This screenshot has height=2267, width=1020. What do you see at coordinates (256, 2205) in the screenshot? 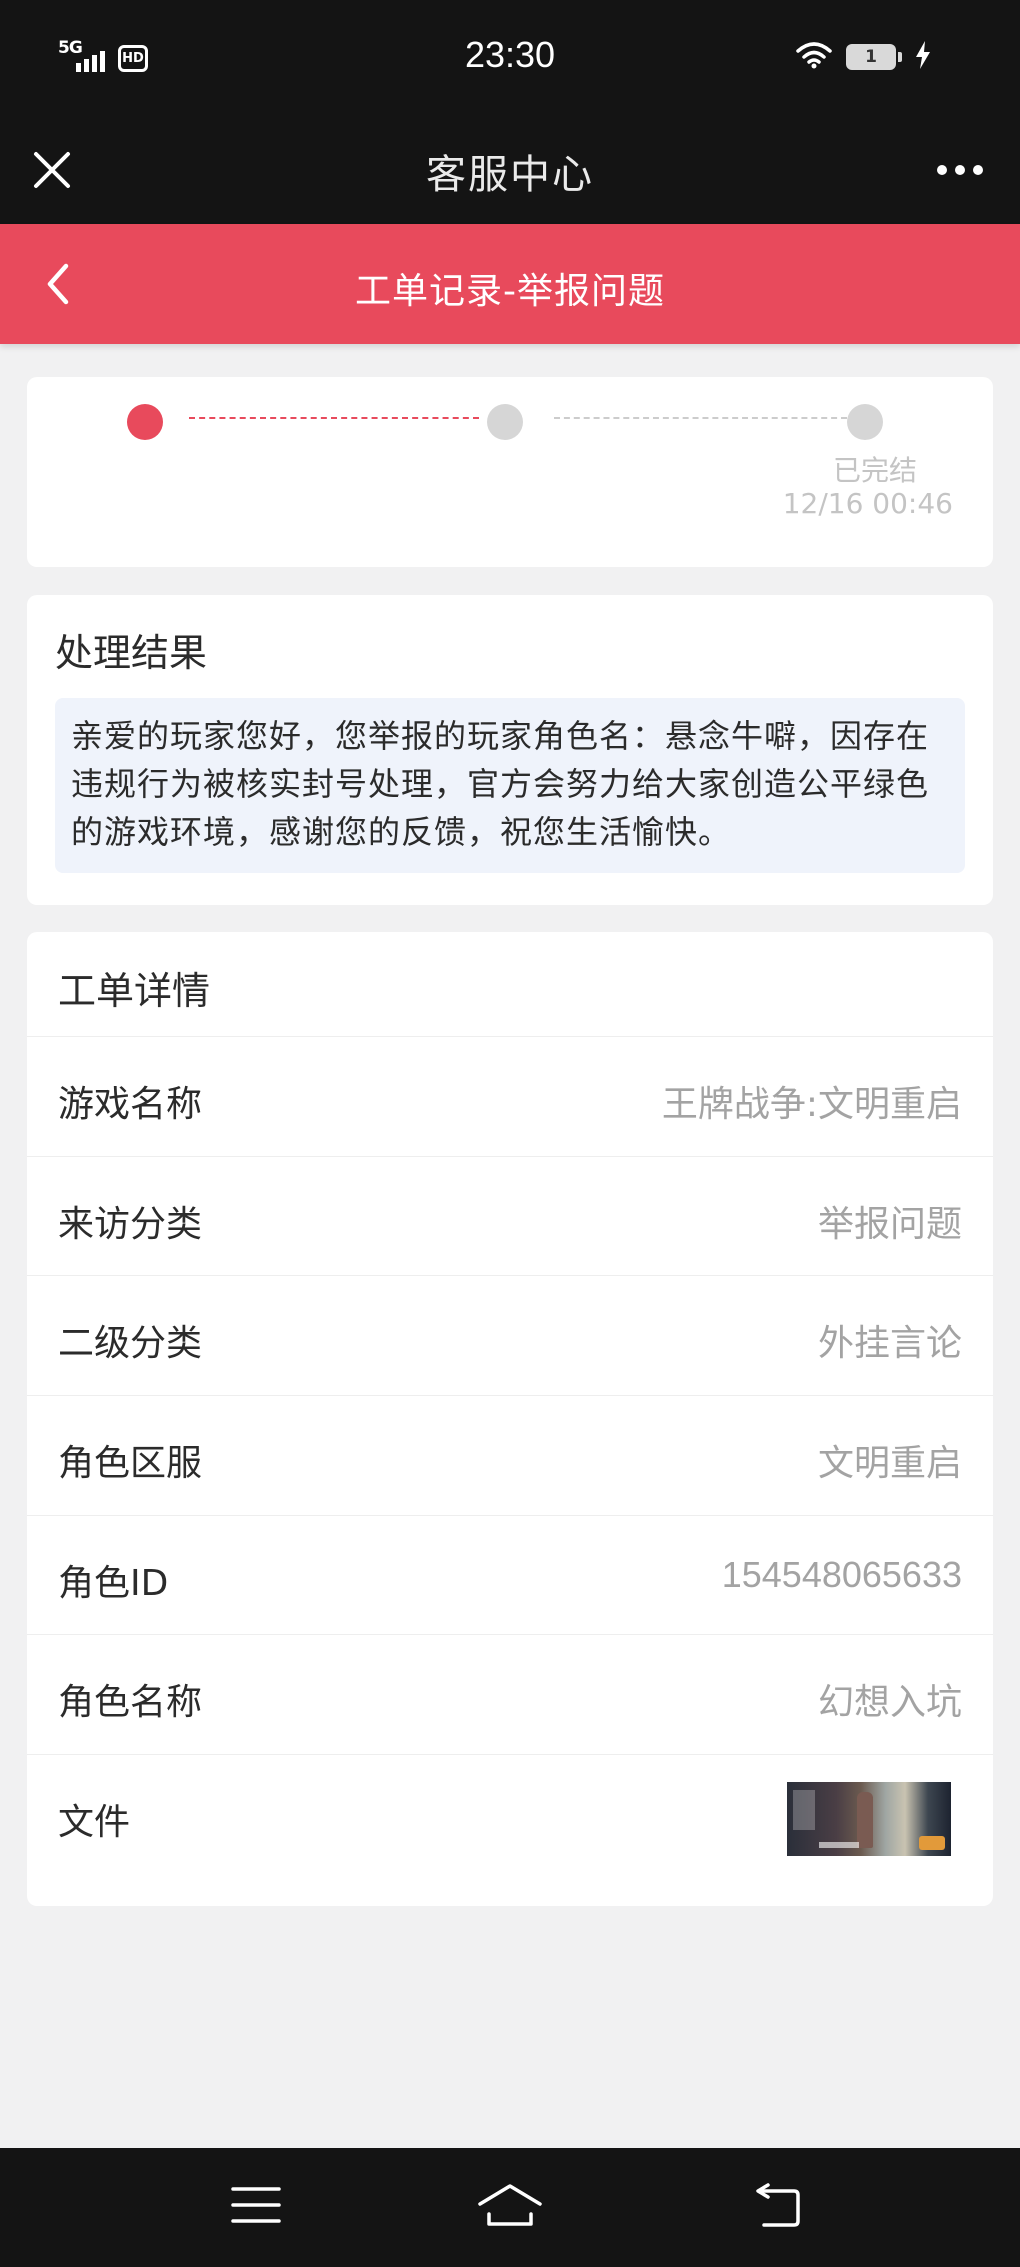
I see `menu-icon` at bounding box center [256, 2205].